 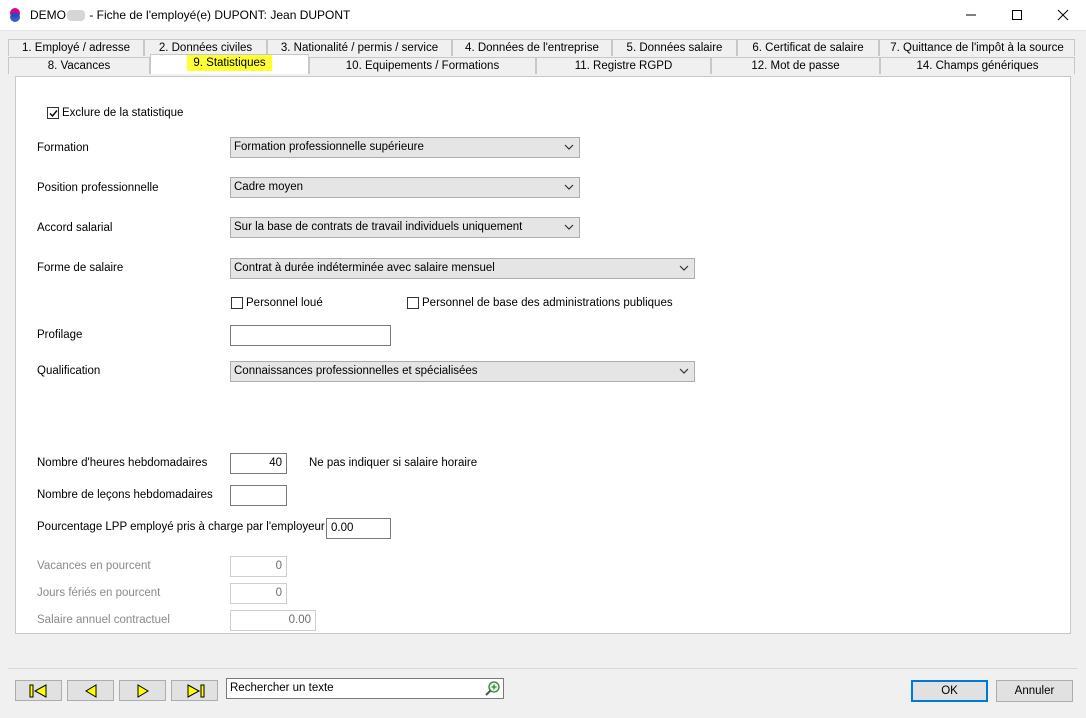 What do you see at coordinates (623, 65) in the screenshot?
I see `tab-registre-rgpd: 11. Registre RGPD` at bounding box center [623, 65].